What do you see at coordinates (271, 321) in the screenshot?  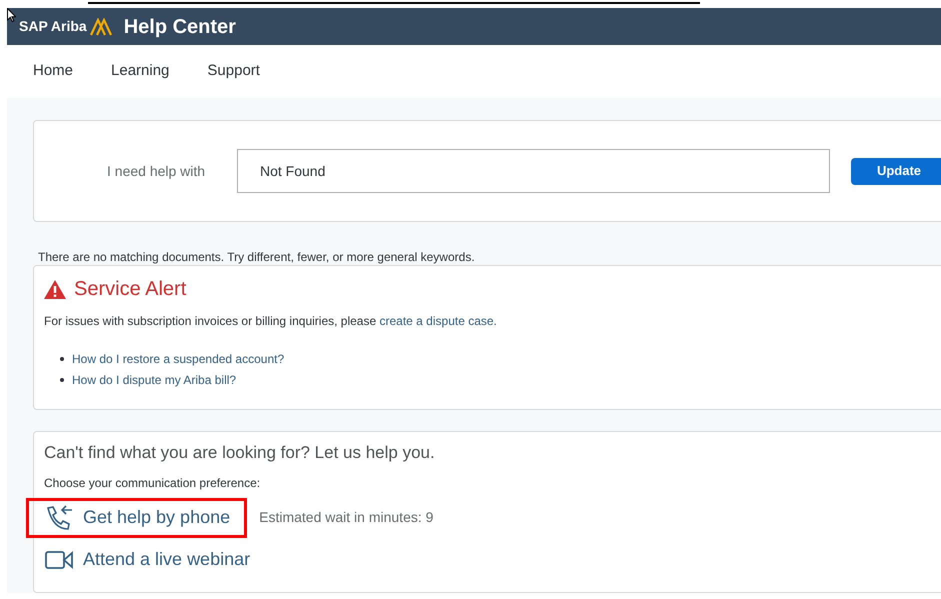 I see `alert-text: For issues with subscription invoices or billing inquiries, please create a dispute case.` at bounding box center [271, 321].